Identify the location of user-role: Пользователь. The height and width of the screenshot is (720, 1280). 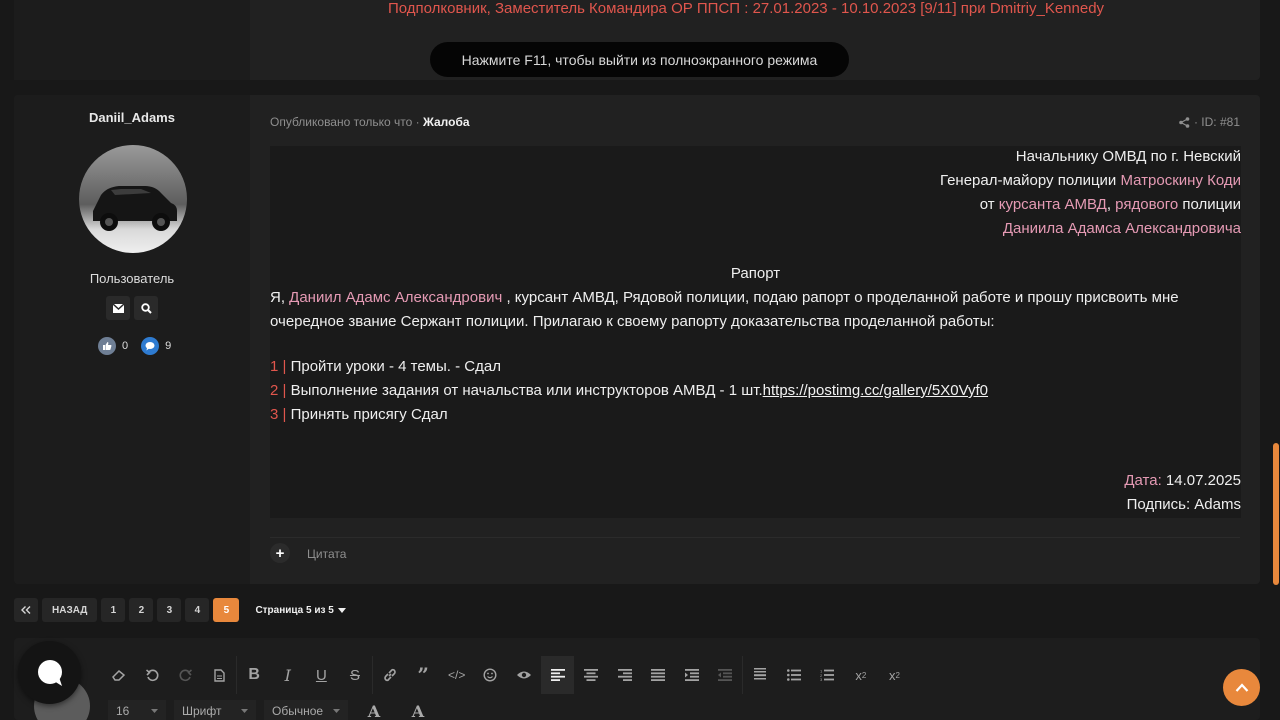
(132, 278).